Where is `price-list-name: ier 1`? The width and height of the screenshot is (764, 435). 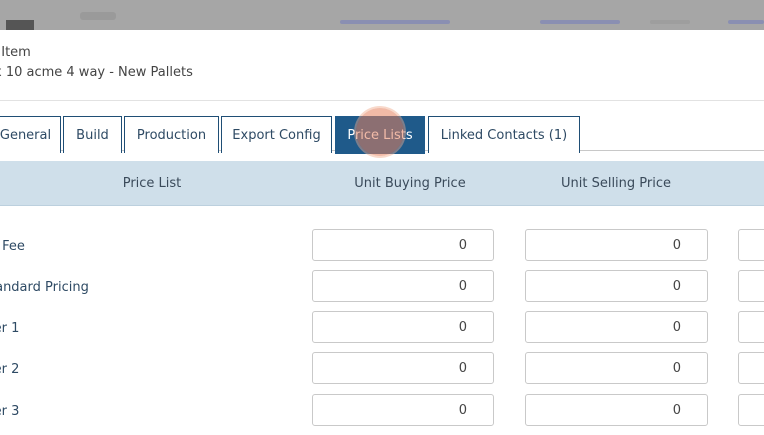
price-list-name: ier 1 is located at coordinates (10, 328).